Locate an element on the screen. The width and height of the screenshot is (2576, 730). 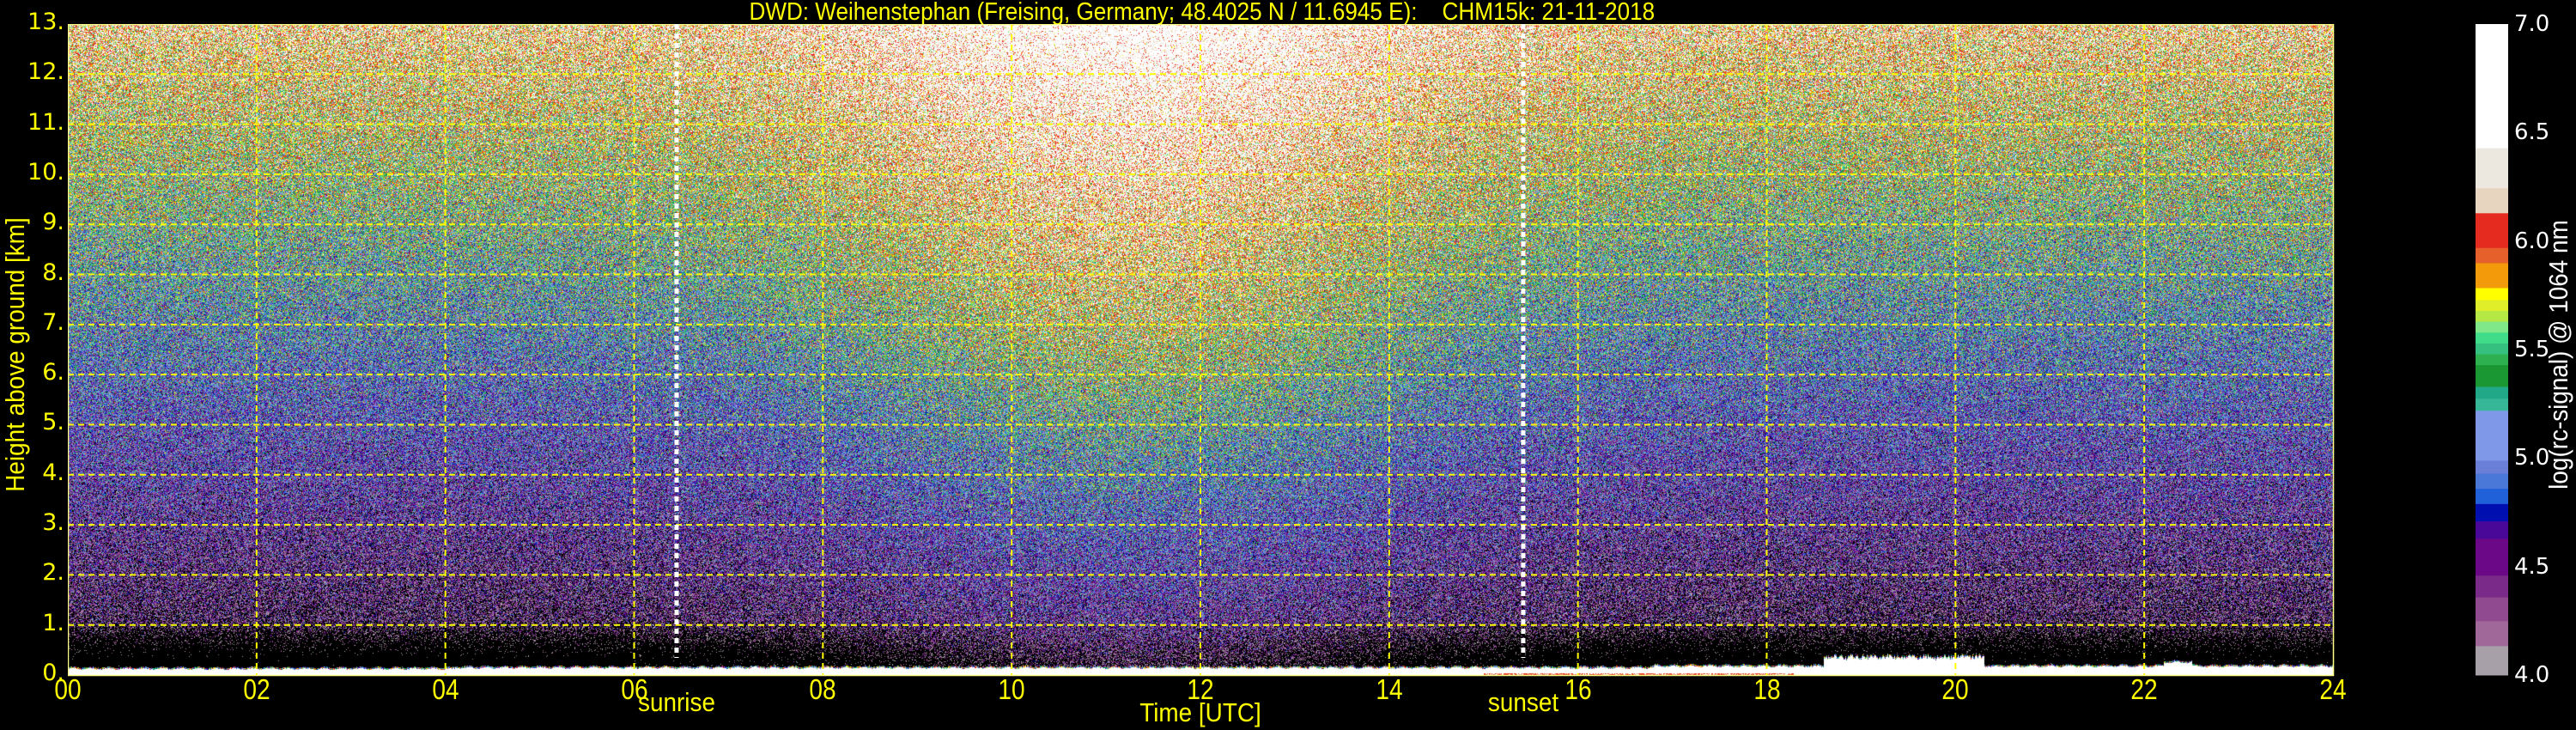
sunrise-label: sunrise is located at coordinates (676, 702).